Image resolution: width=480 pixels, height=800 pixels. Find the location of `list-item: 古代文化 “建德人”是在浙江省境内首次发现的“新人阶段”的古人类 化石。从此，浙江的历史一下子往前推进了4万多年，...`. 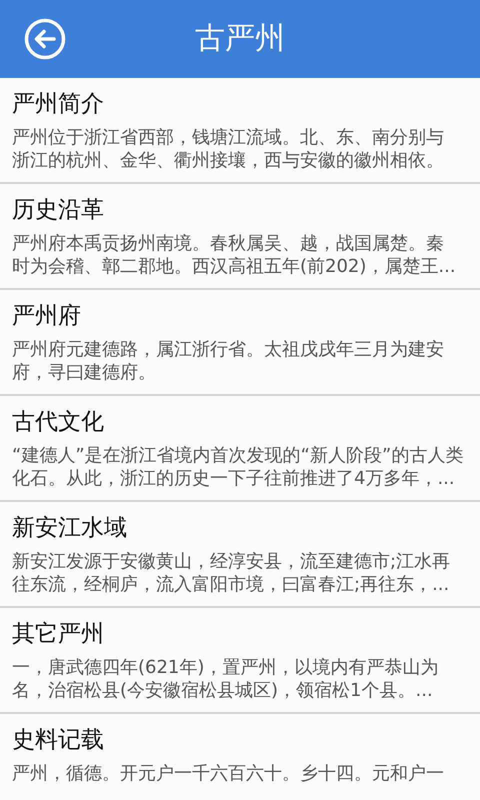

list-item: 古代文化 “建德人”是在浙江省境内首次发现的“新人阶段”的古人类 化石。从此，浙江的历史一下子往前推进了4万多年，... is located at coordinates (240, 449).